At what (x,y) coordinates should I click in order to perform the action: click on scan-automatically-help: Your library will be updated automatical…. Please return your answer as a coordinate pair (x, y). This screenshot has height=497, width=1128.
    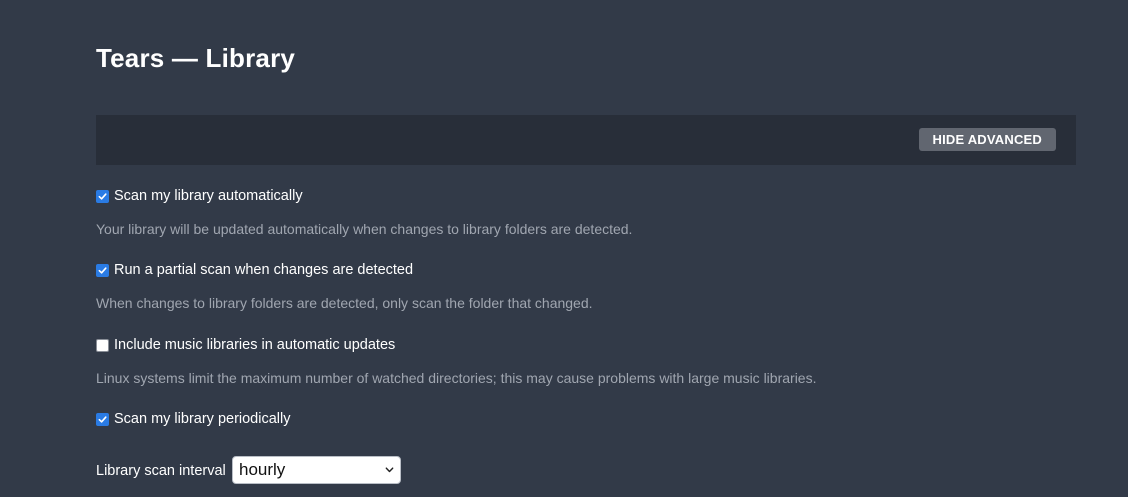
    Looking at the image, I should click on (364, 229).